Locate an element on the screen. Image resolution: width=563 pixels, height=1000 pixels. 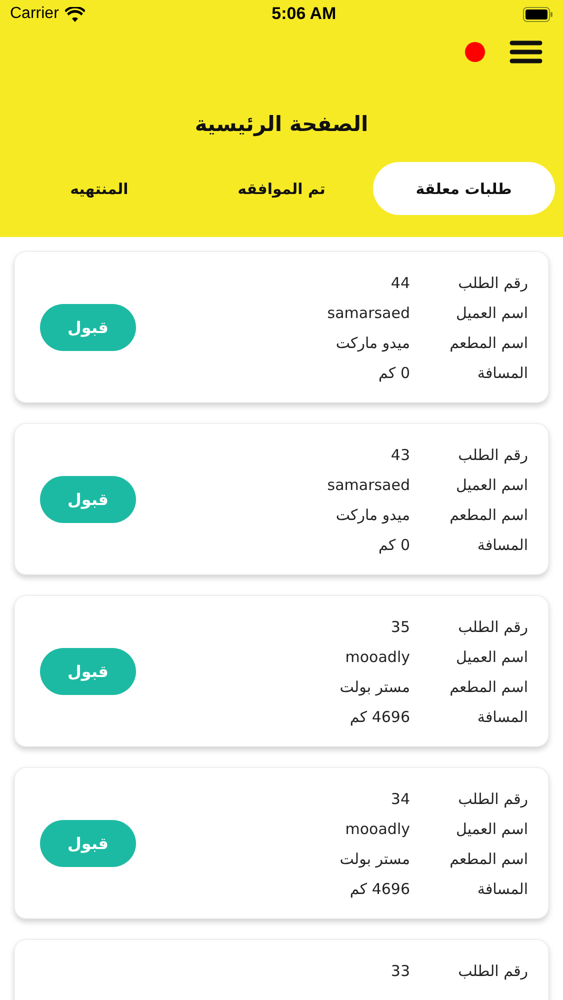
field-value: 35 is located at coordinates (400, 627).